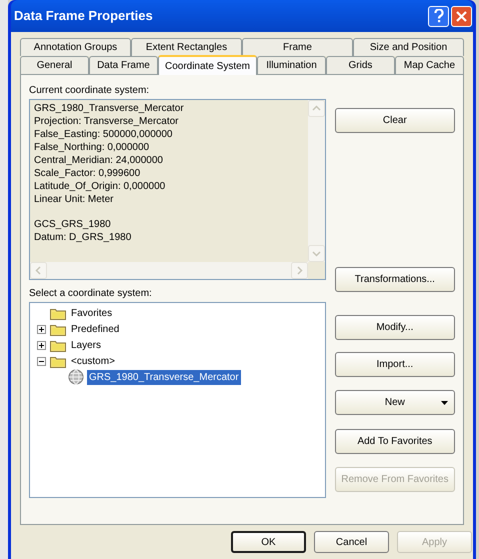  What do you see at coordinates (95, 329) in the screenshot?
I see `tree-item: Predefined` at bounding box center [95, 329].